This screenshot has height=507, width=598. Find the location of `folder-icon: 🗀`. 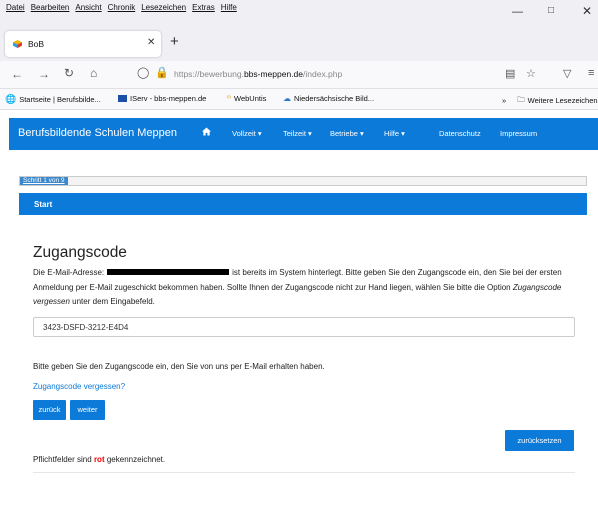

folder-icon: 🗀 is located at coordinates (521, 99).